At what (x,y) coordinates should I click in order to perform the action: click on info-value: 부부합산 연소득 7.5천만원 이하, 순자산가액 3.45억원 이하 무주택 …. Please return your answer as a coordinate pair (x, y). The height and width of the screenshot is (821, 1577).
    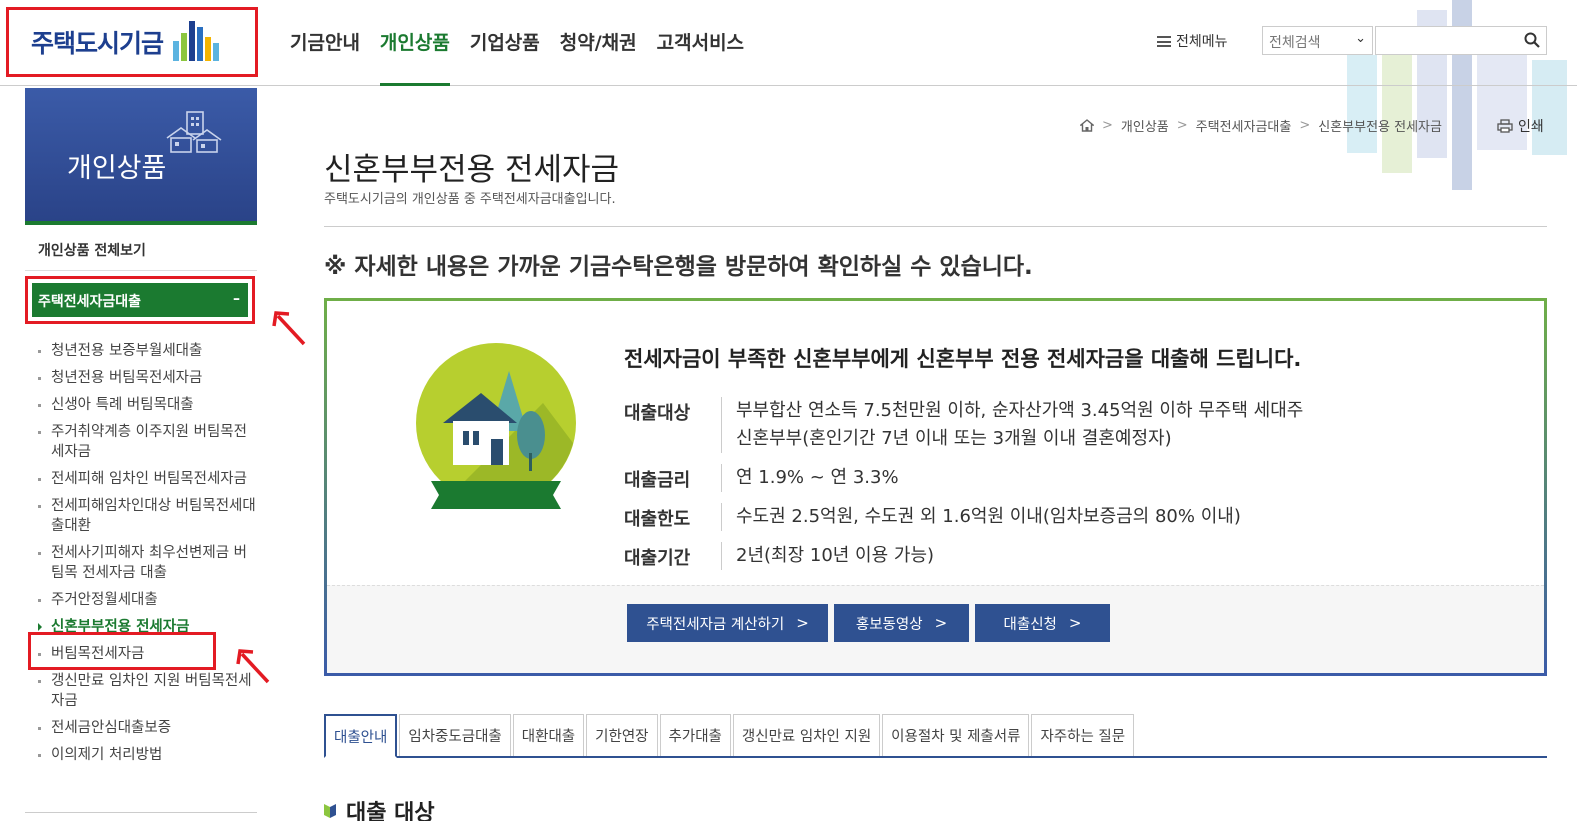
    Looking at the image, I should click on (1012, 425).